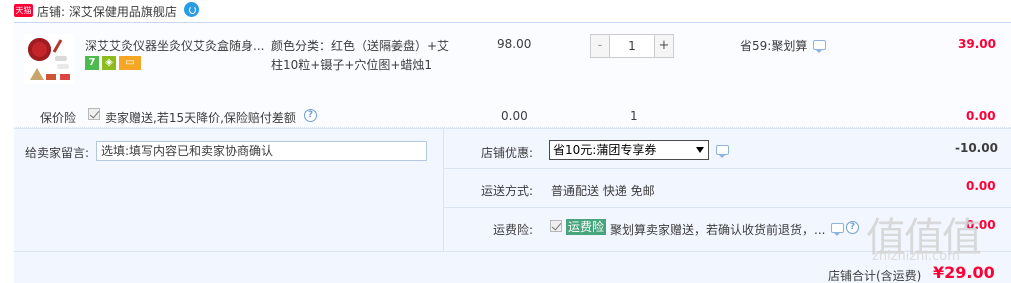  What do you see at coordinates (200, 118) in the screenshot?
I see `insurance-description: 卖家赠送,若15天降价,保险赔付差额` at bounding box center [200, 118].